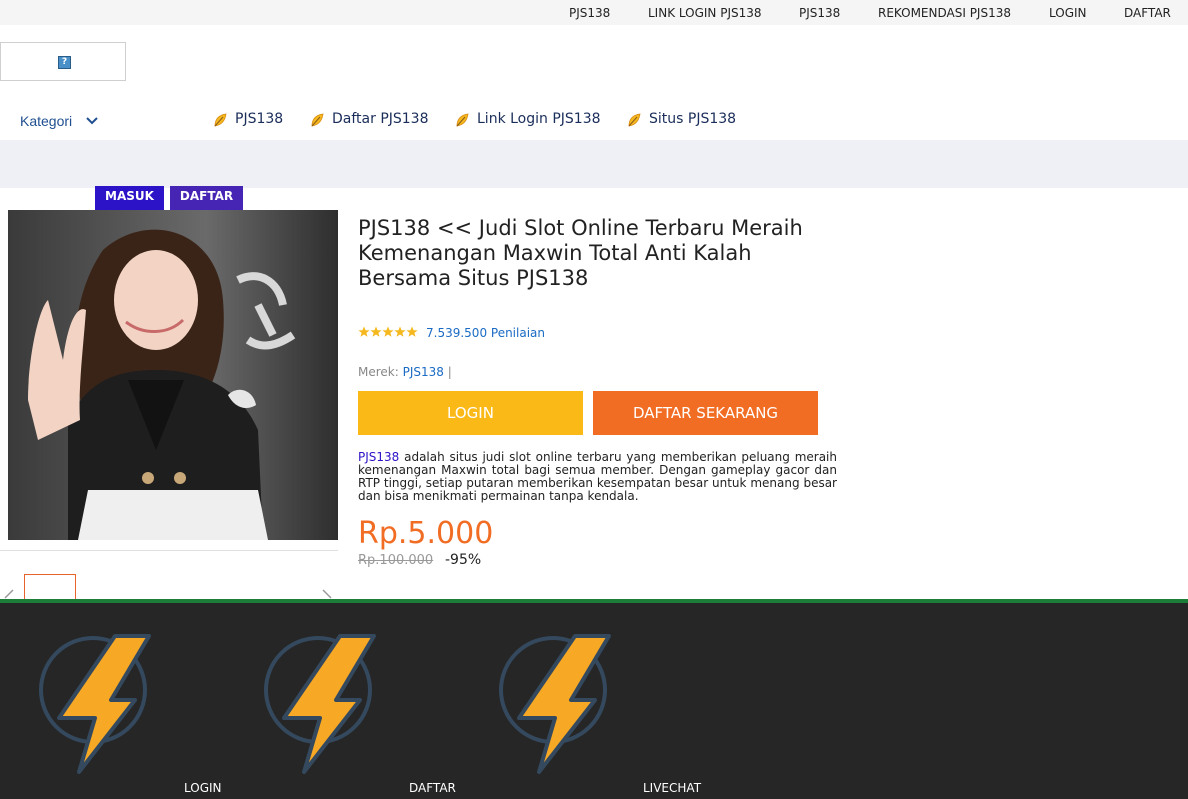 The image size is (1188, 799). I want to click on category-dropdown: Kategori, so click(46, 121).